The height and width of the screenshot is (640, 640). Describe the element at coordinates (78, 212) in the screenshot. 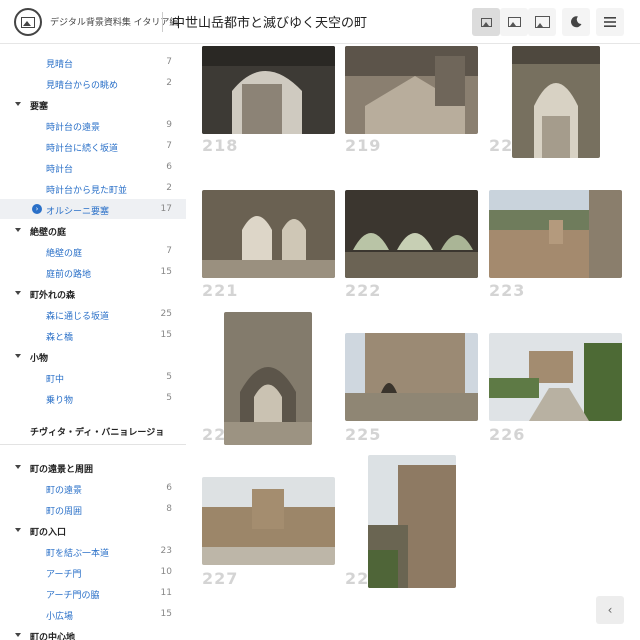

I see `sidebar-item-label: オルシーニ要塞` at that location.